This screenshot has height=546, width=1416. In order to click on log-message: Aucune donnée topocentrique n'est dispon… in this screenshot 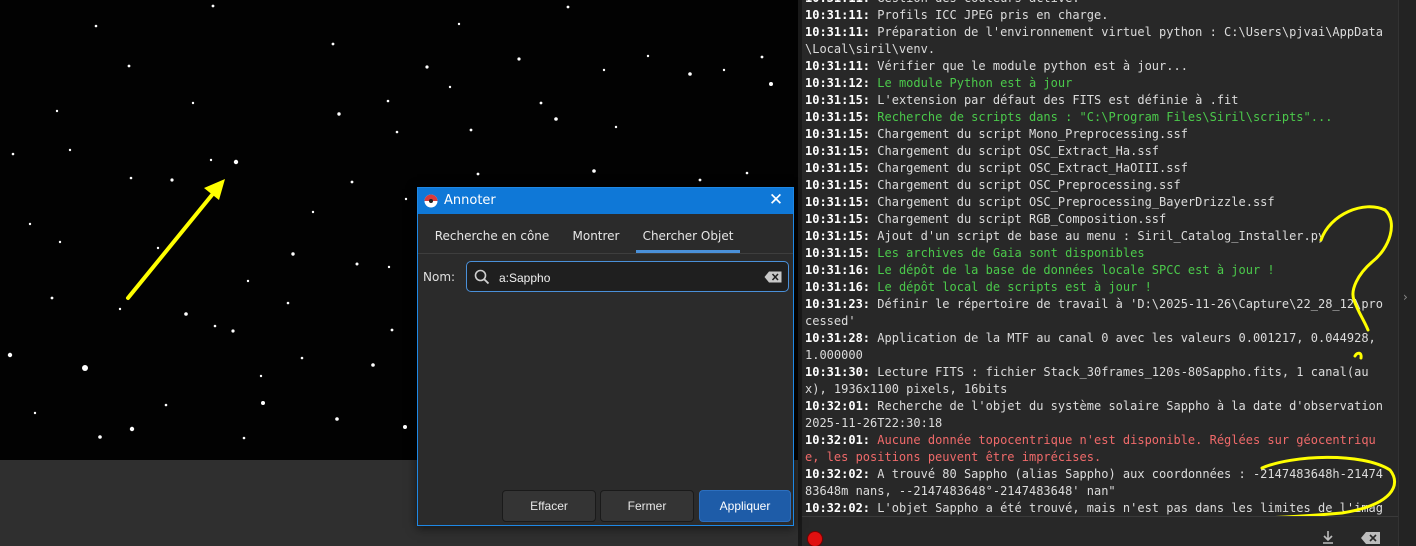, I will do `click(1090, 448)`.